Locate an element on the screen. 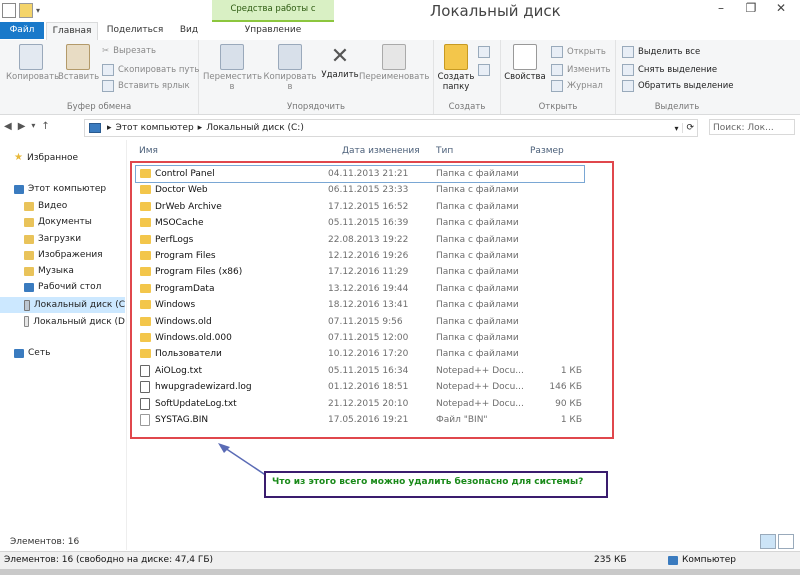 Image resolution: width=800 pixels, height=575 pixels. new-folder-icon is located at coordinates (26, 10).